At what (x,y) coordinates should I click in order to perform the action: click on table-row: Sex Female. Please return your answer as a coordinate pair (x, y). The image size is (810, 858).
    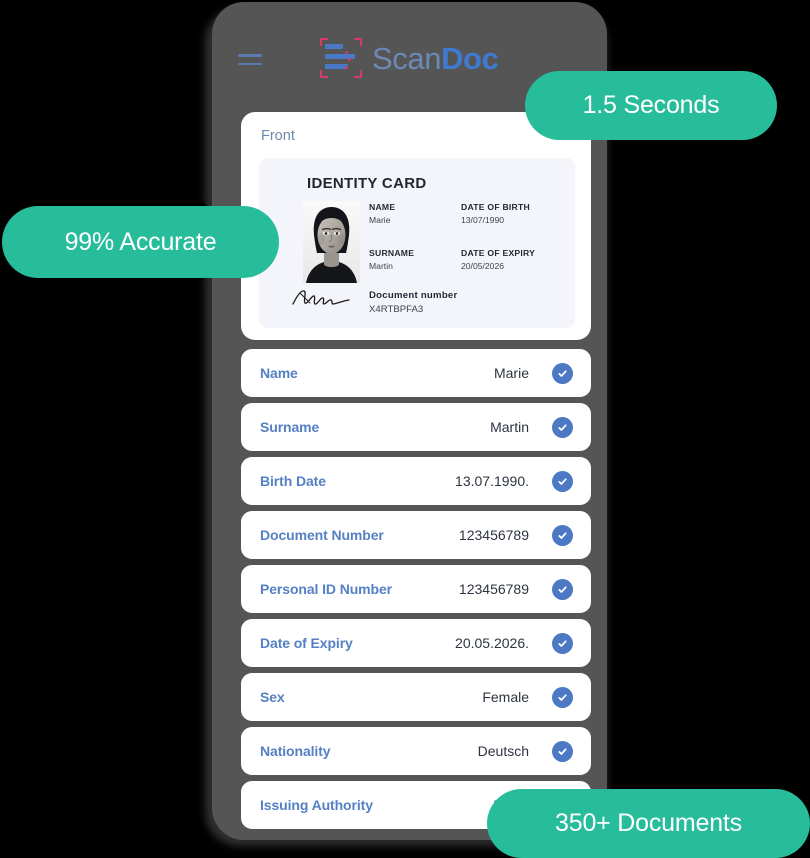
    Looking at the image, I should click on (416, 697).